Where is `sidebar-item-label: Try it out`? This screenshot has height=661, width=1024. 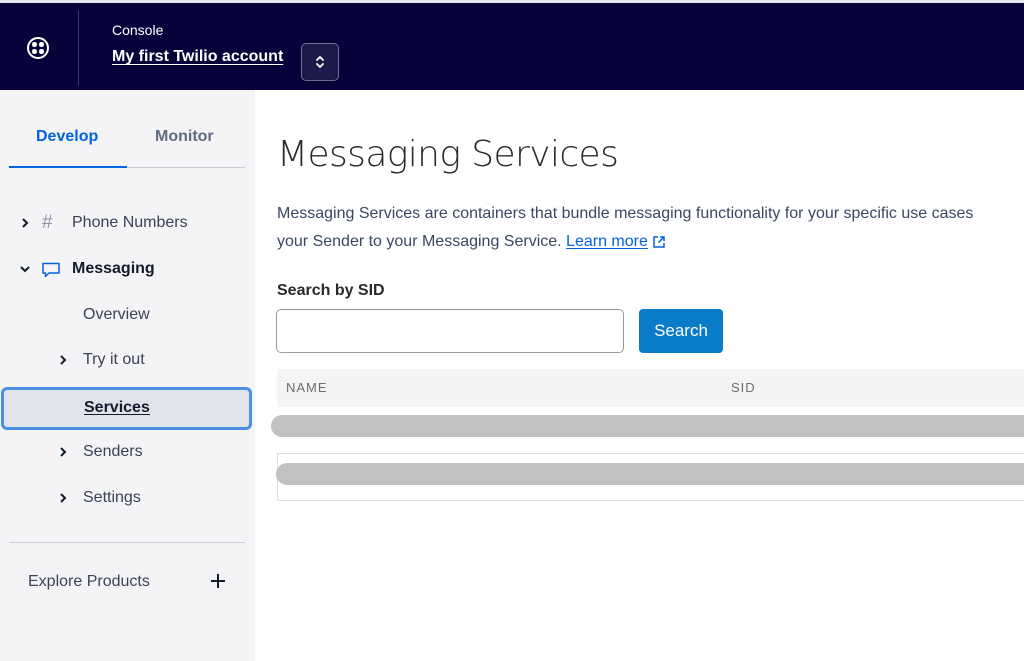
sidebar-item-label: Try it out is located at coordinates (114, 359).